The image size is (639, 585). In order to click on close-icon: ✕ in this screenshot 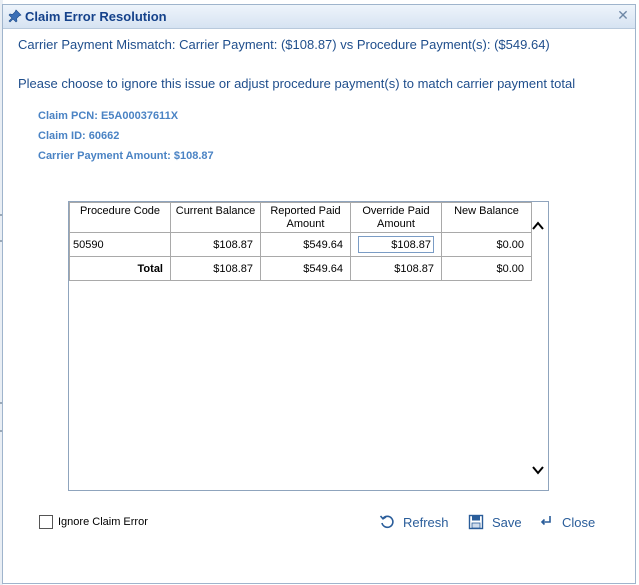, I will do `click(623, 15)`.